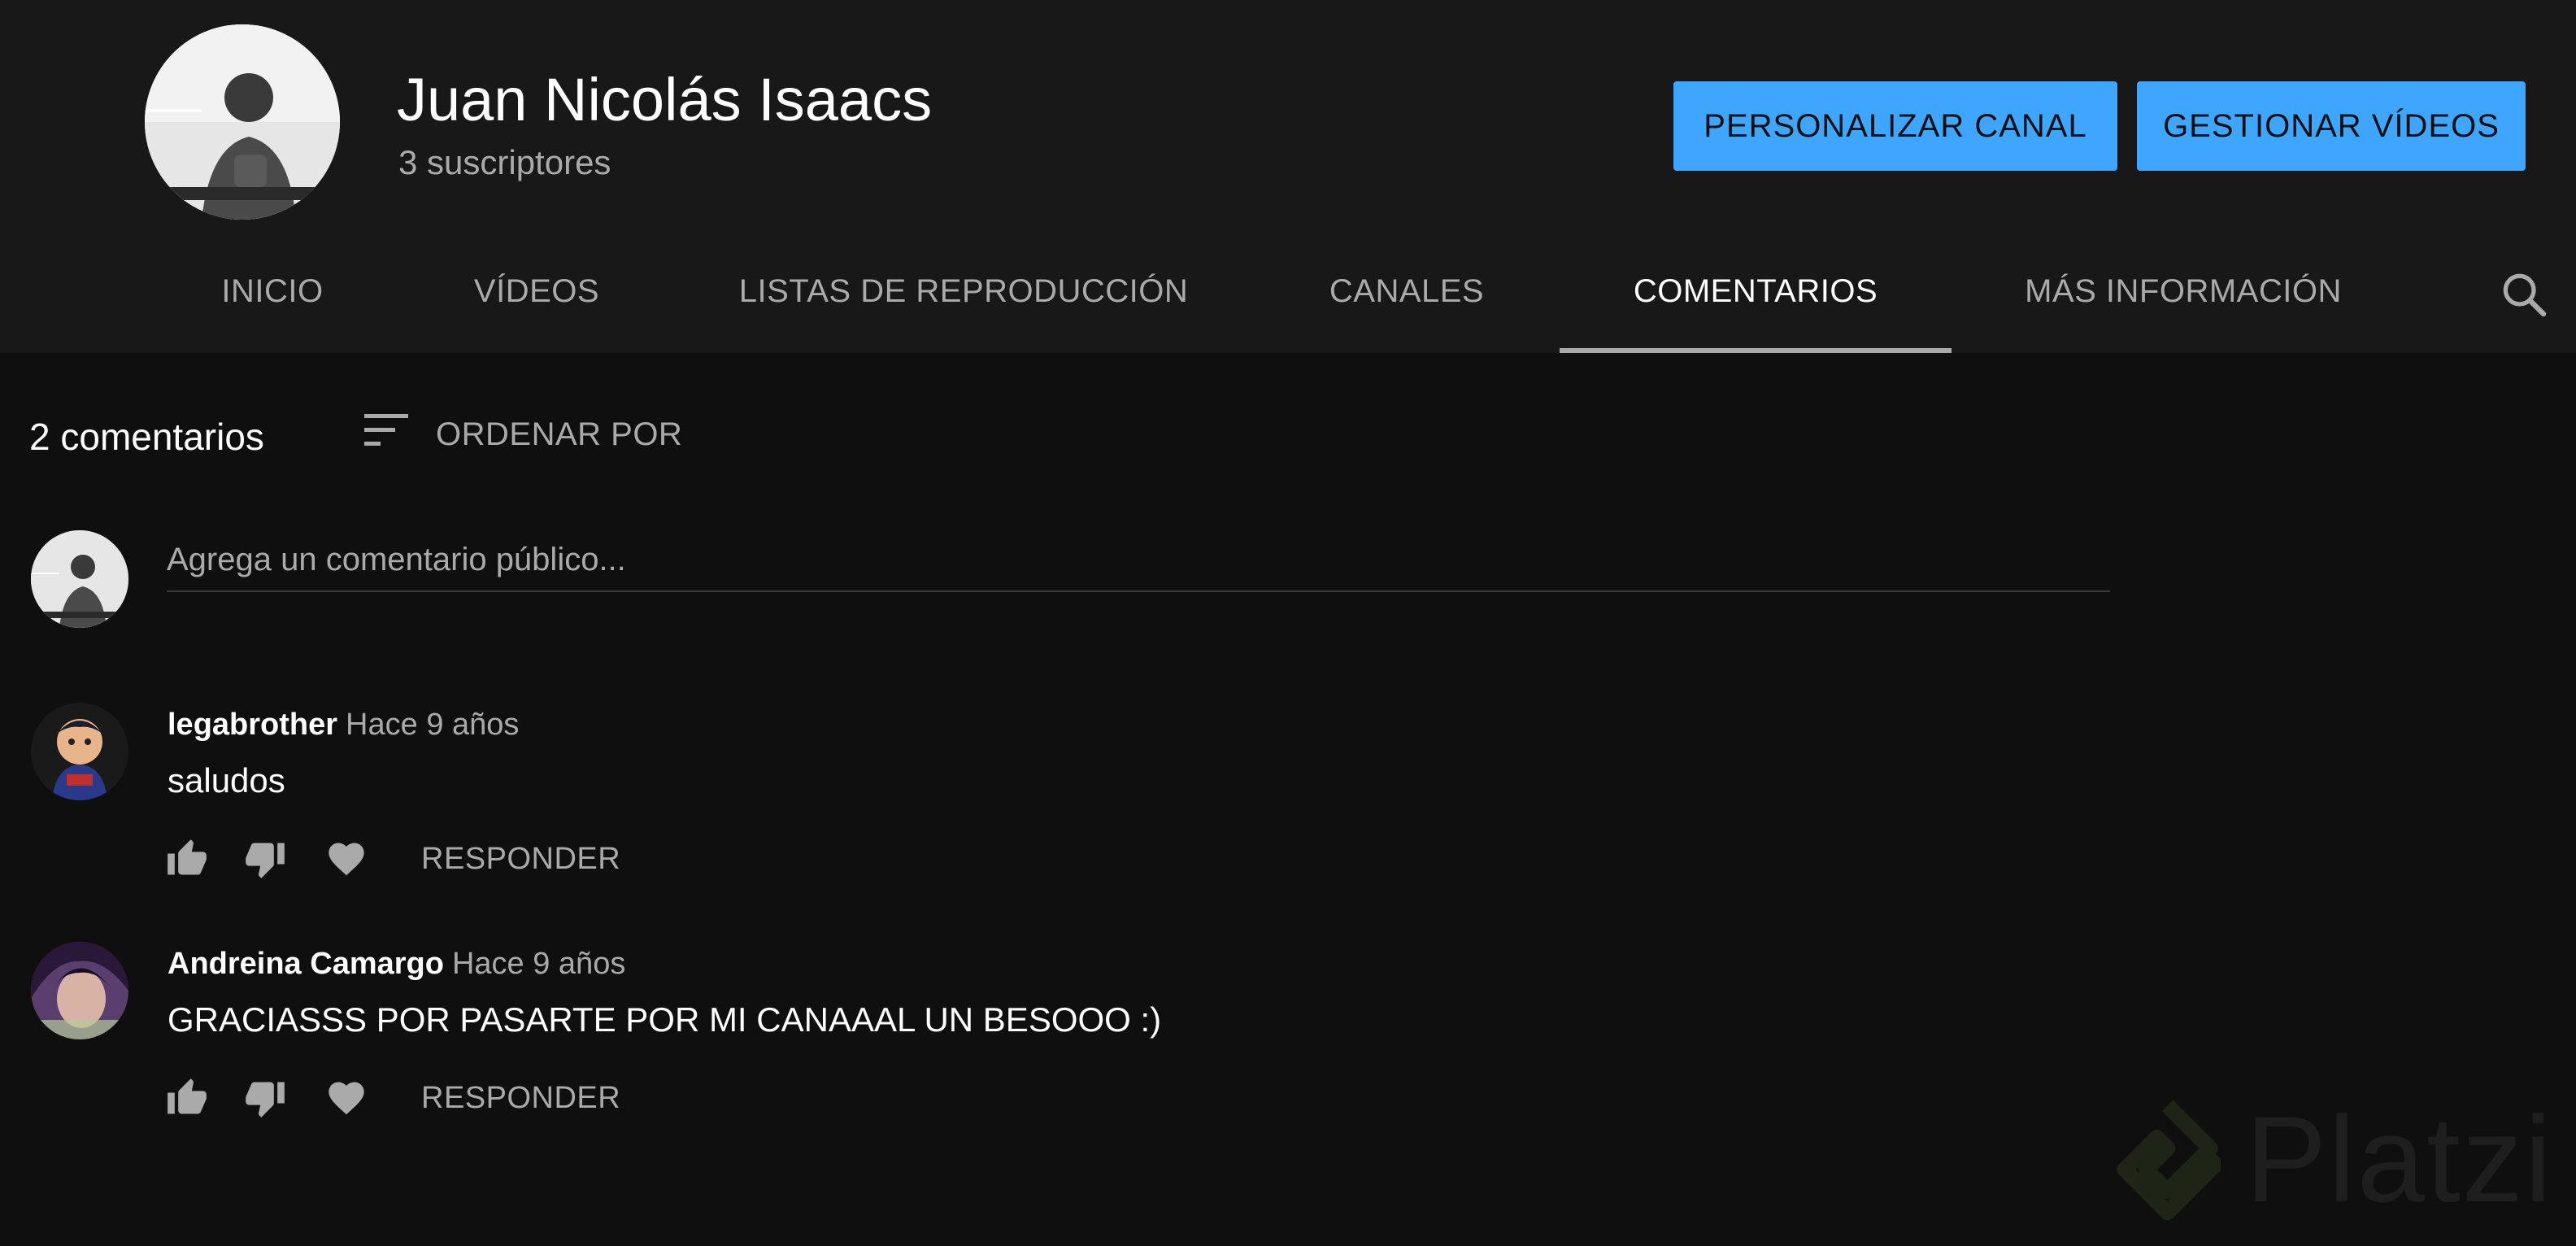 This screenshot has width=2576, height=1246. What do you see at coordinates (273, 310) in the screenshot?
I see `tab-inicio: INICIO` at bounding box center [273, 310].